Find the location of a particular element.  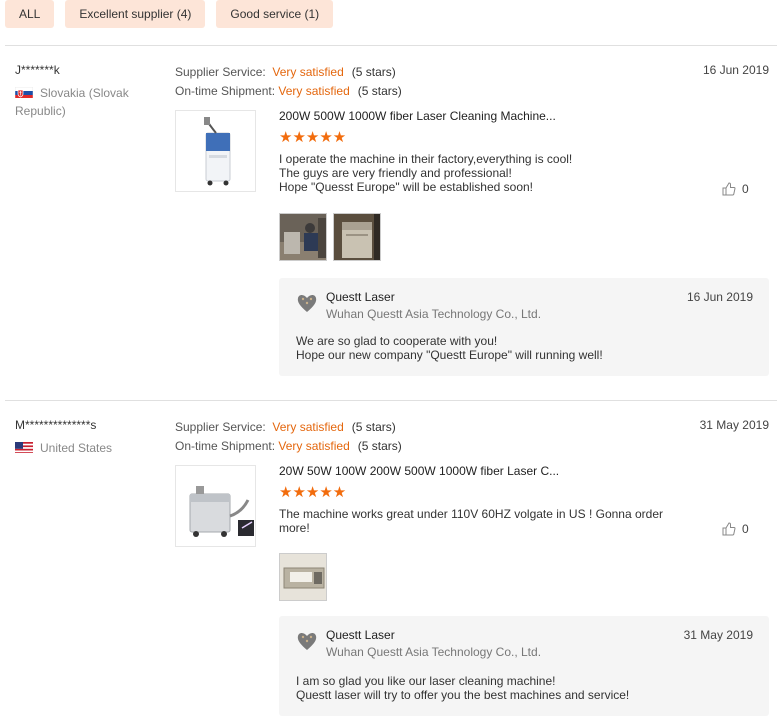

review-date: 16 Jun 2019 is located at coordinates (735, 70).